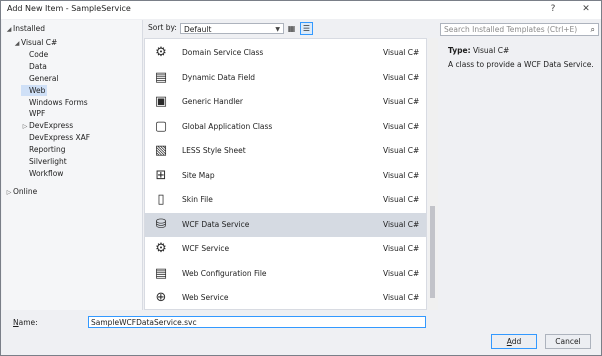  Describe the element at coordinates (60, 138) in the screenshot. I see `tree-item-label: DevExpress XAF` at that location.